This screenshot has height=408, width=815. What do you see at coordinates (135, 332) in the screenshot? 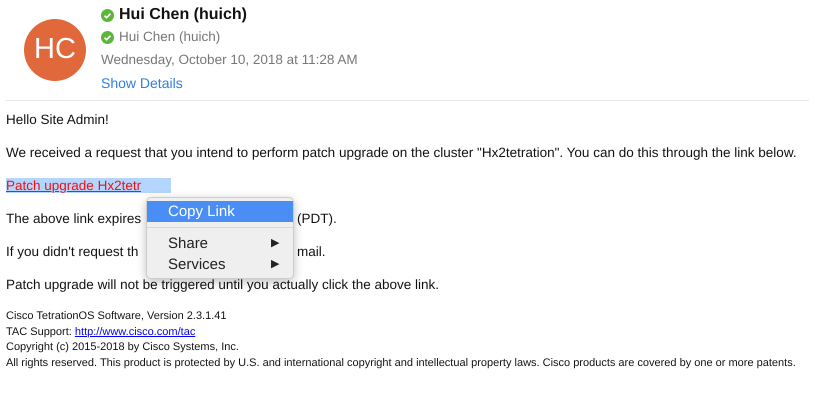
I see `support-link: http://www.cisco.com/tac` at bounding box center [135, 332].